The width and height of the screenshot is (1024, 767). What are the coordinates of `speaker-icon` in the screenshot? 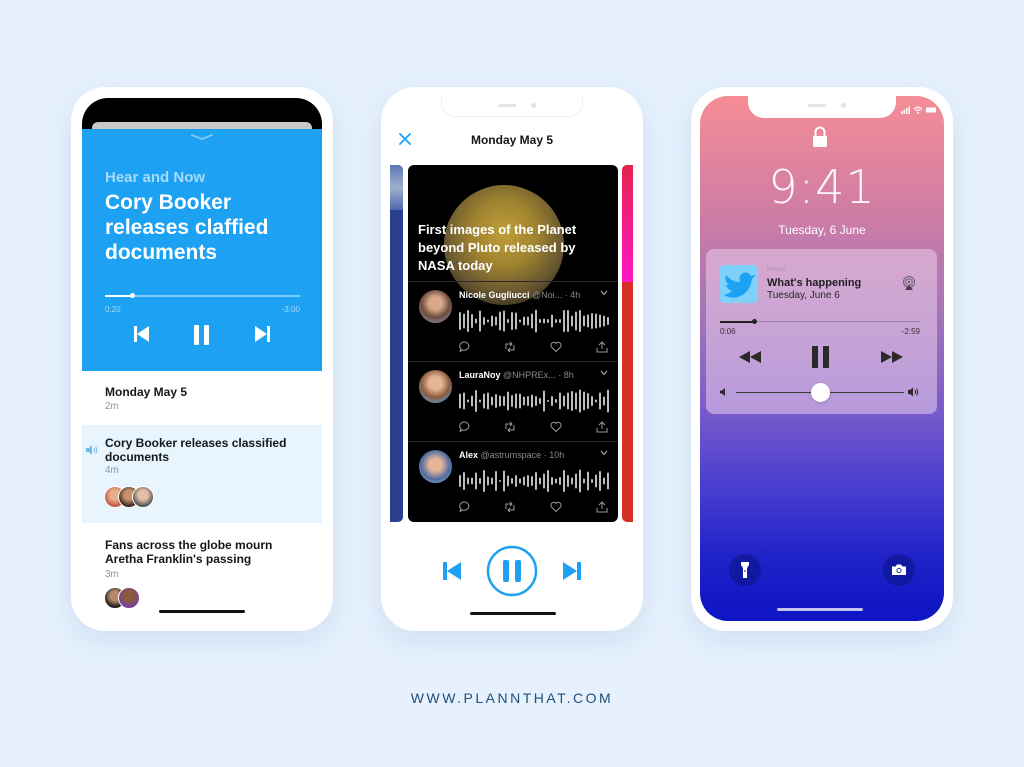 It's located at (92, 450).